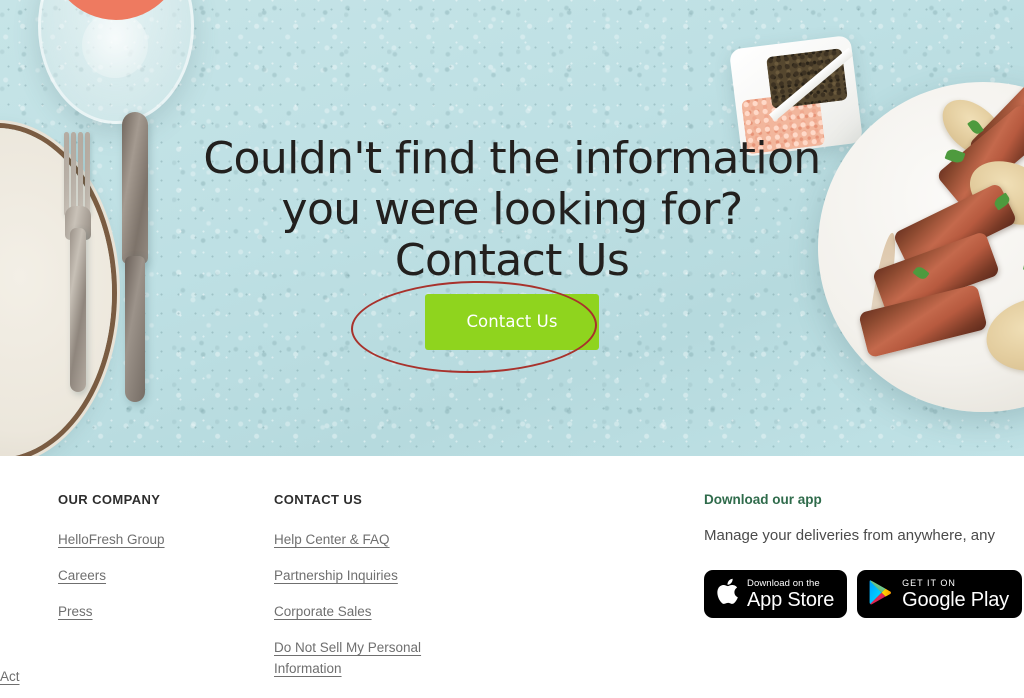 This screenshot has width=1024, height=698. I want to click on google-play-badge: GET IT ON Google Play, so click(939, 594).